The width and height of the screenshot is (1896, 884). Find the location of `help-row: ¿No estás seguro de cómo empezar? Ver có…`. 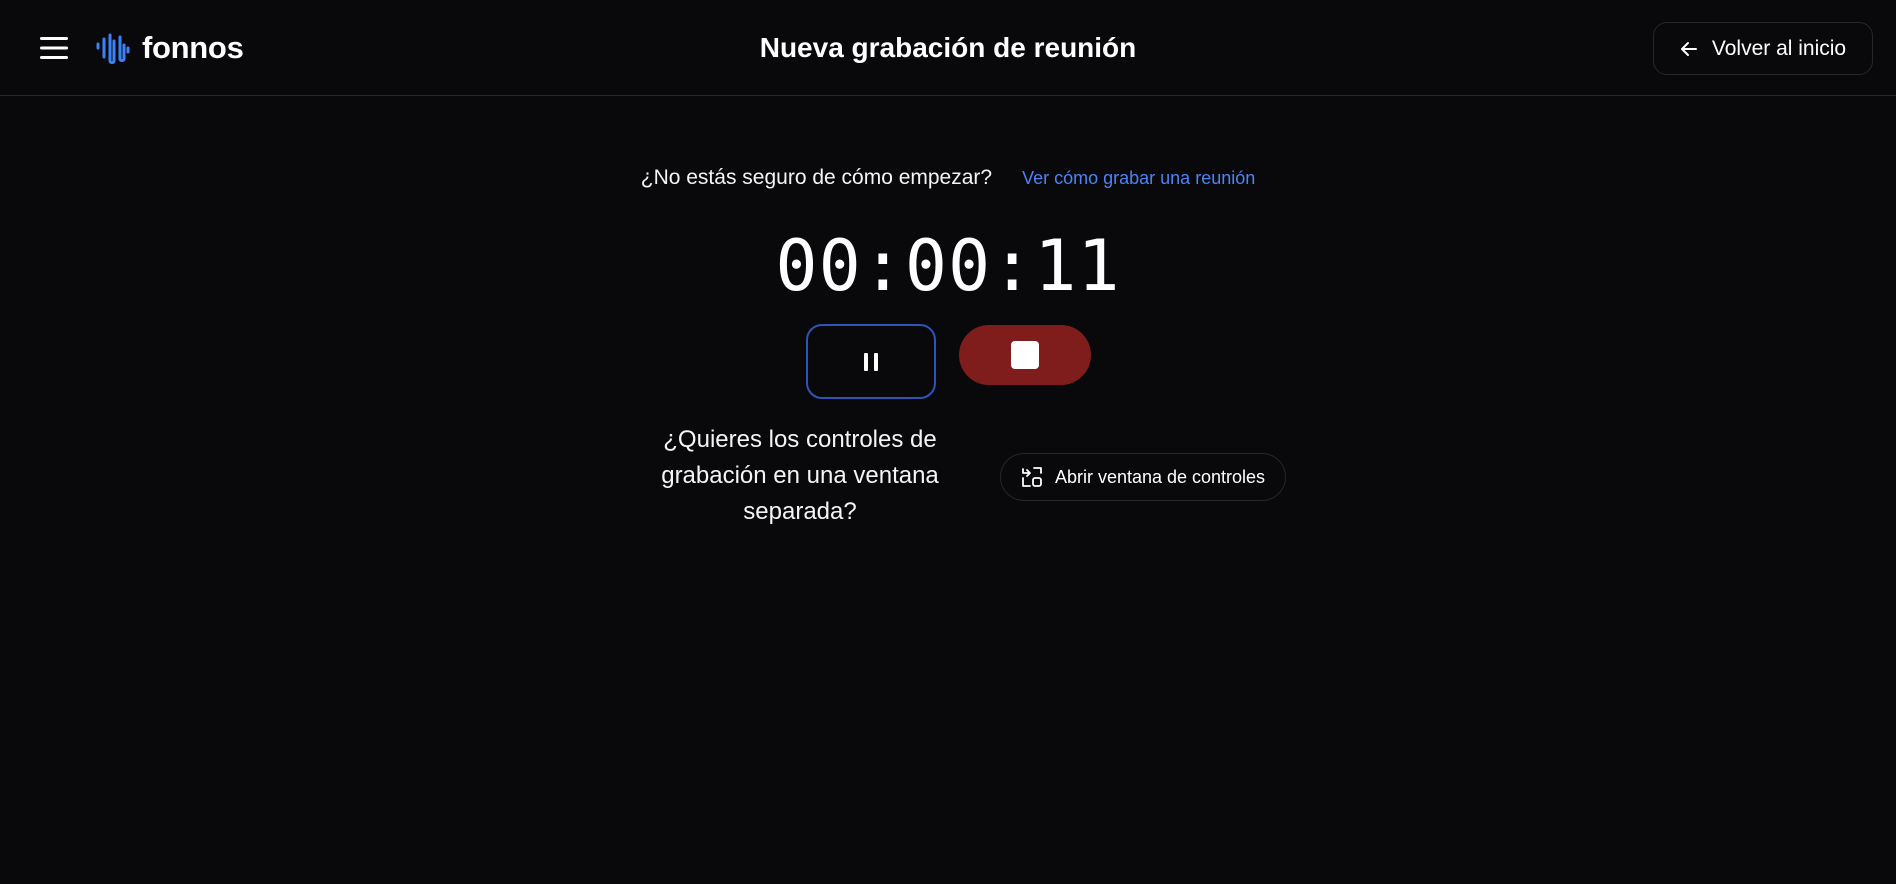

help-row: ¿No estás seguro de cómo empezar? Ver có… is located at coordinates (948, 178).